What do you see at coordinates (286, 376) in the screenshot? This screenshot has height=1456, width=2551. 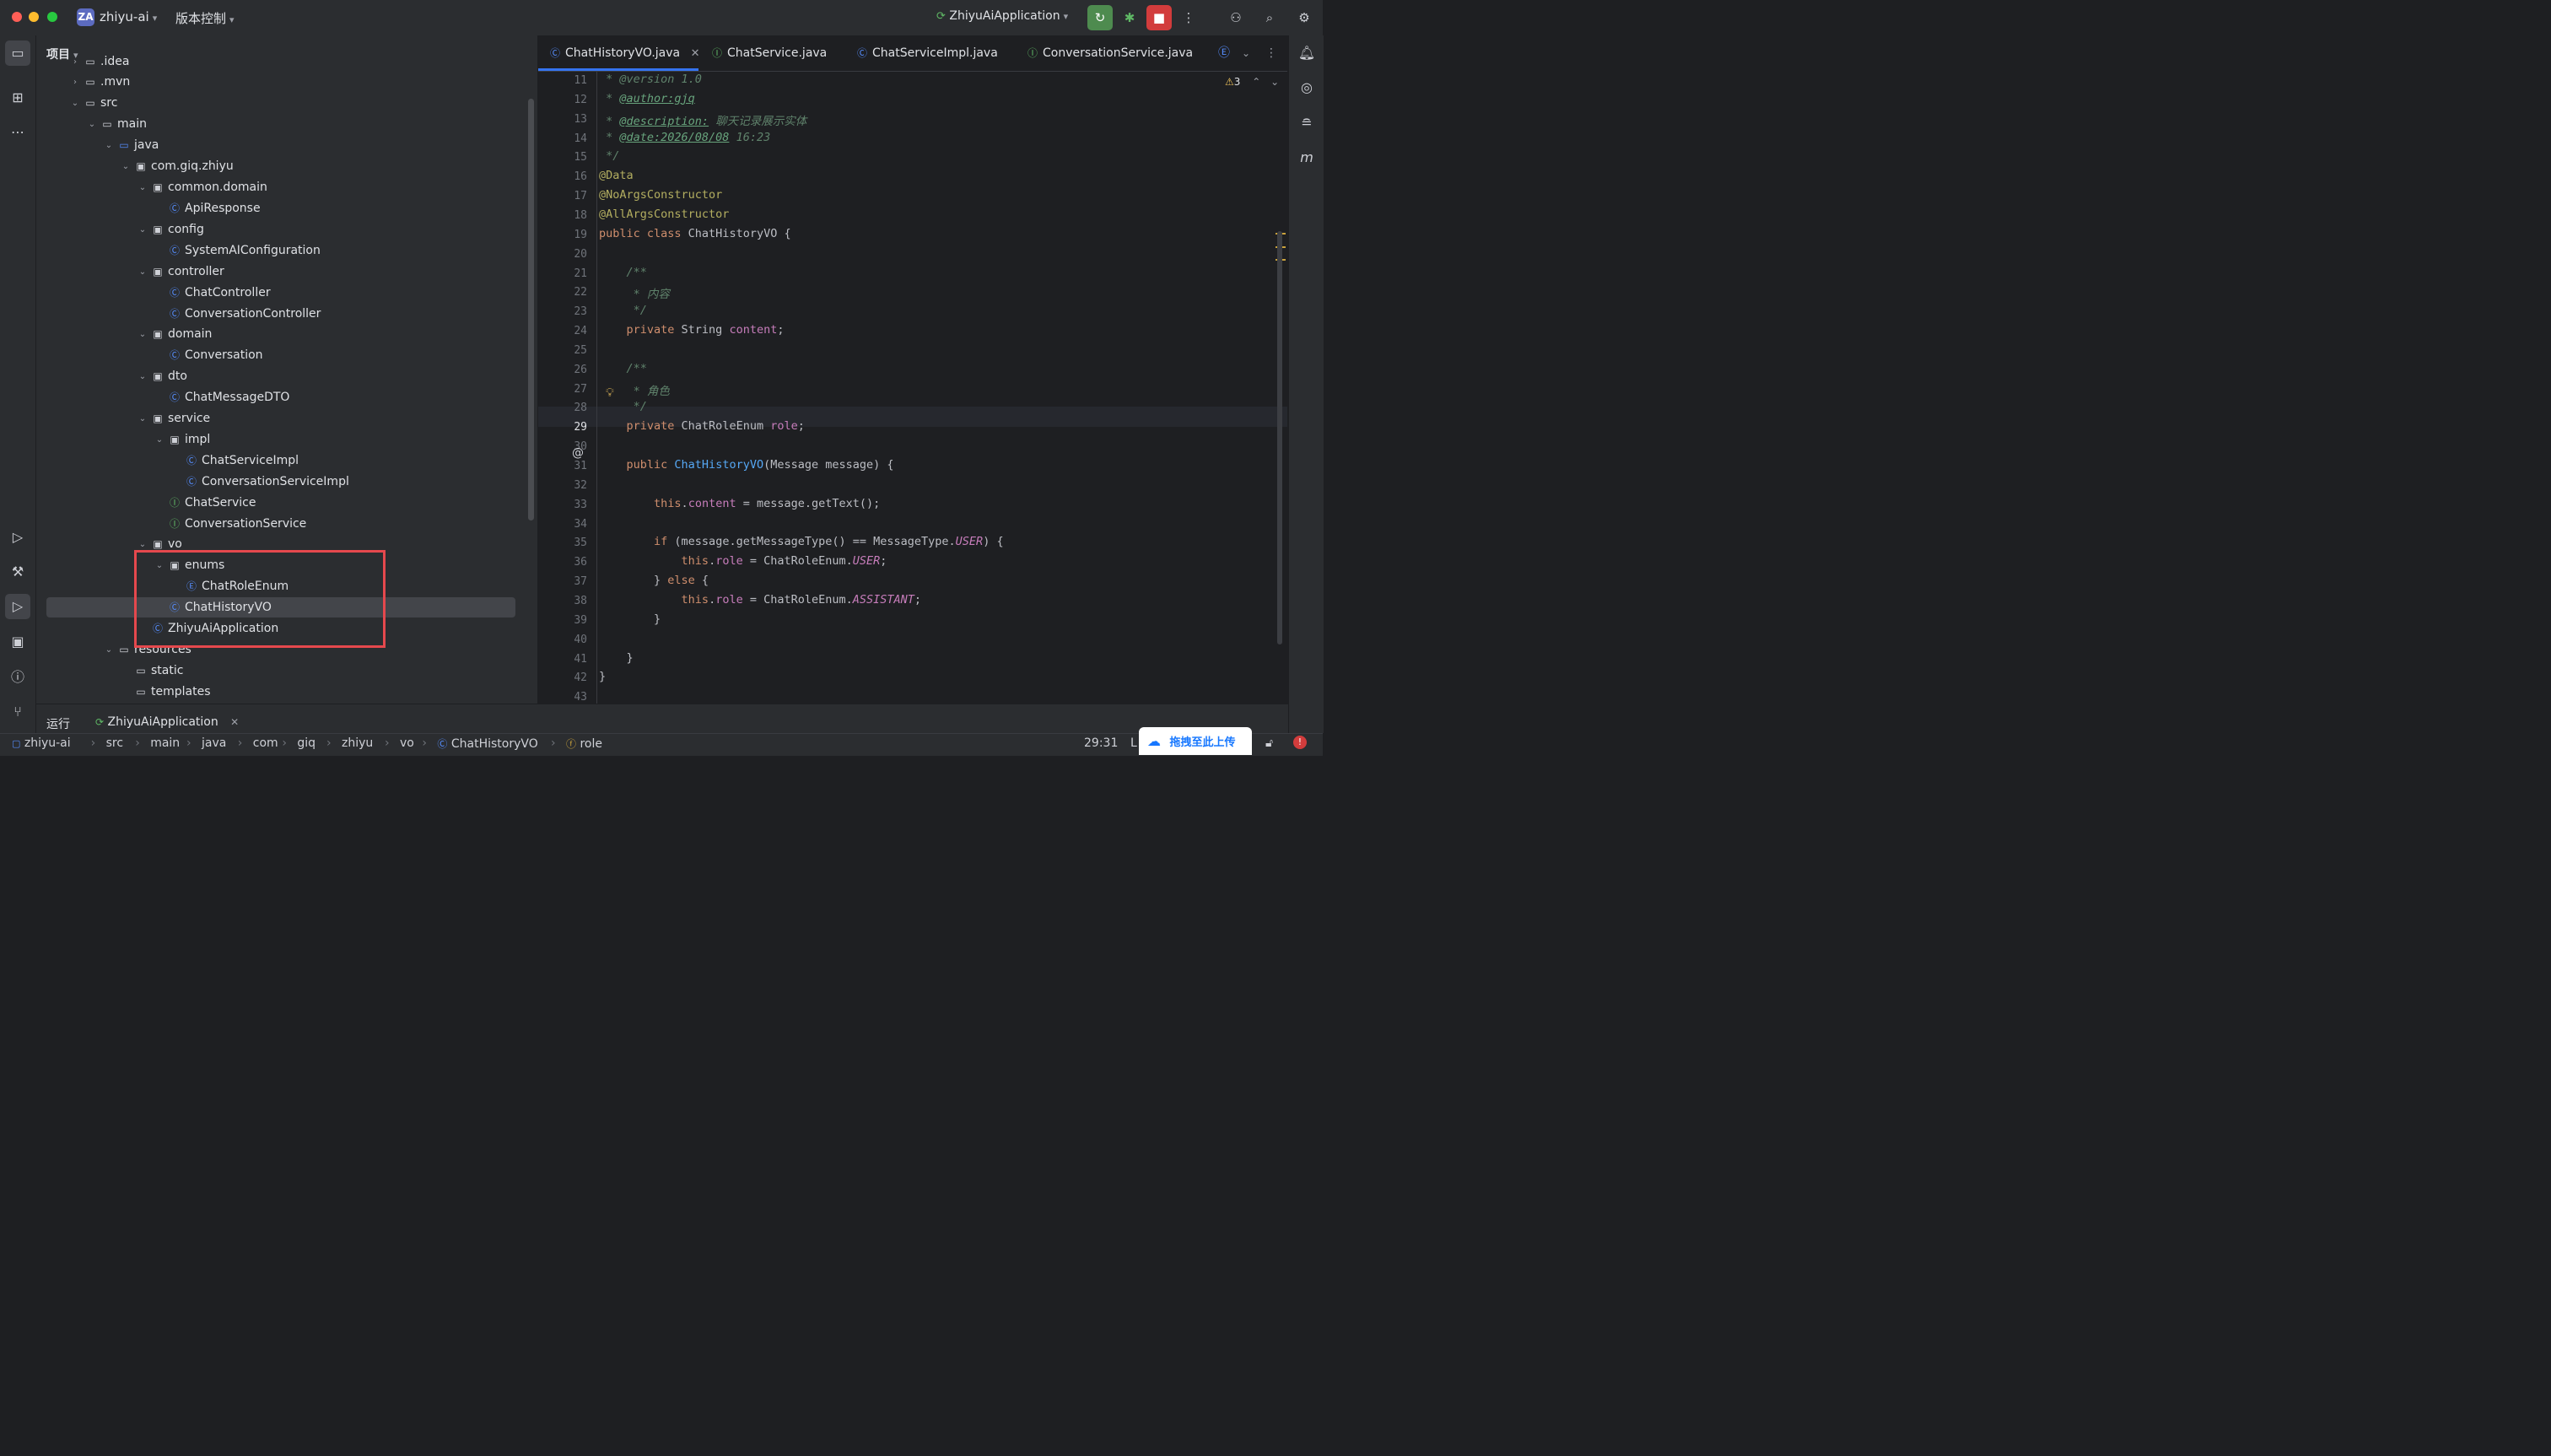 I see `tree-item: ⌄ ▣ dto` at bounding box center [286, 376].